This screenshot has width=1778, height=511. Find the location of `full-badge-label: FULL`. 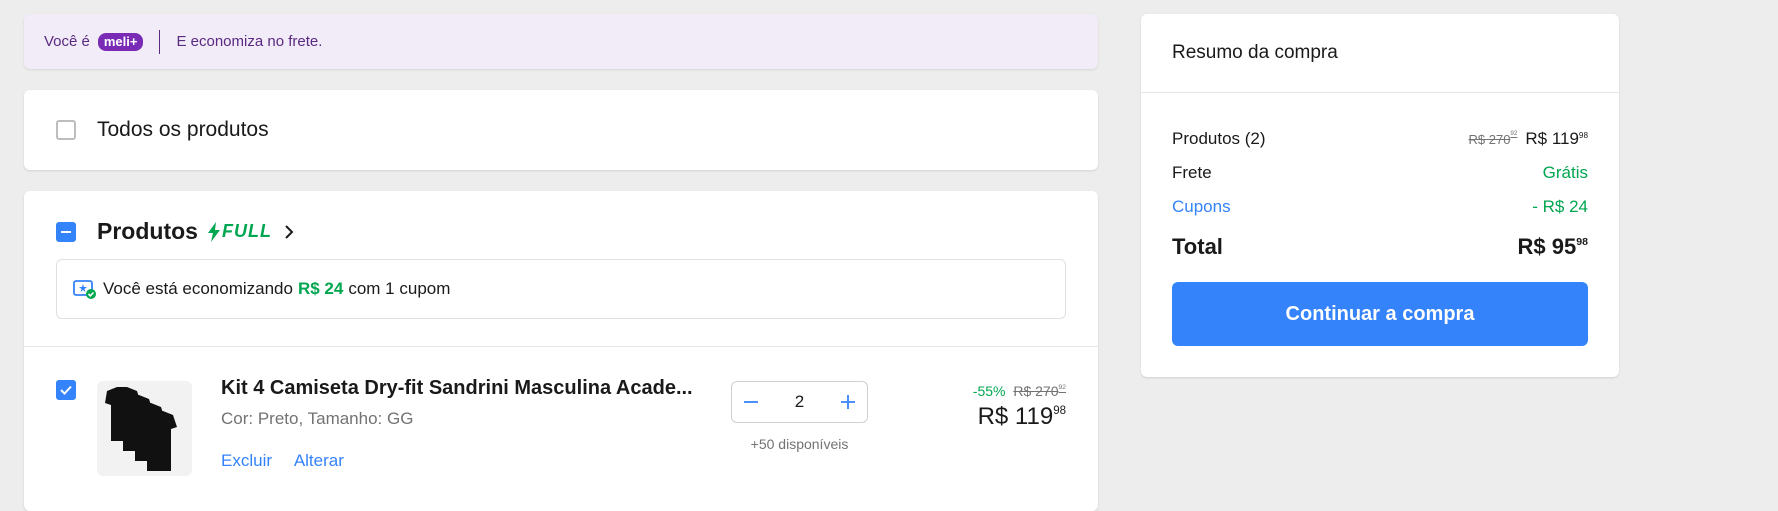

full-badge-label: FULL is located at coordinates (246, 231).